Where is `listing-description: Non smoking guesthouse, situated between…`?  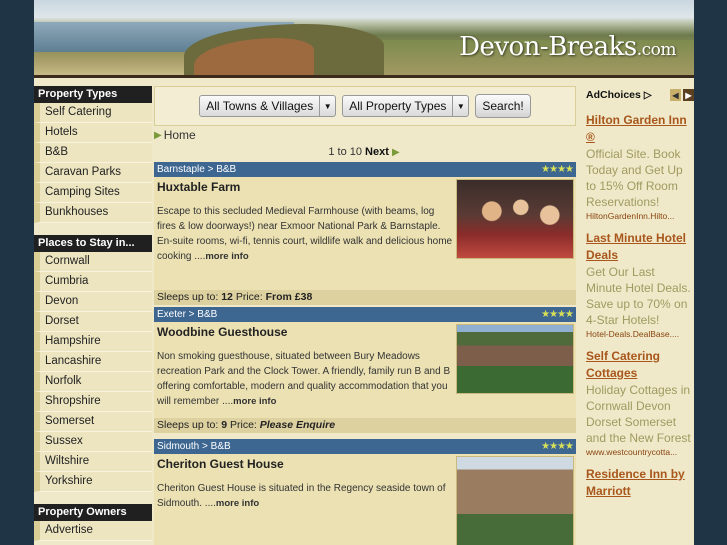
listing-description: Non smoking guesthouse, situated between… is located at coordinates (306, 379).